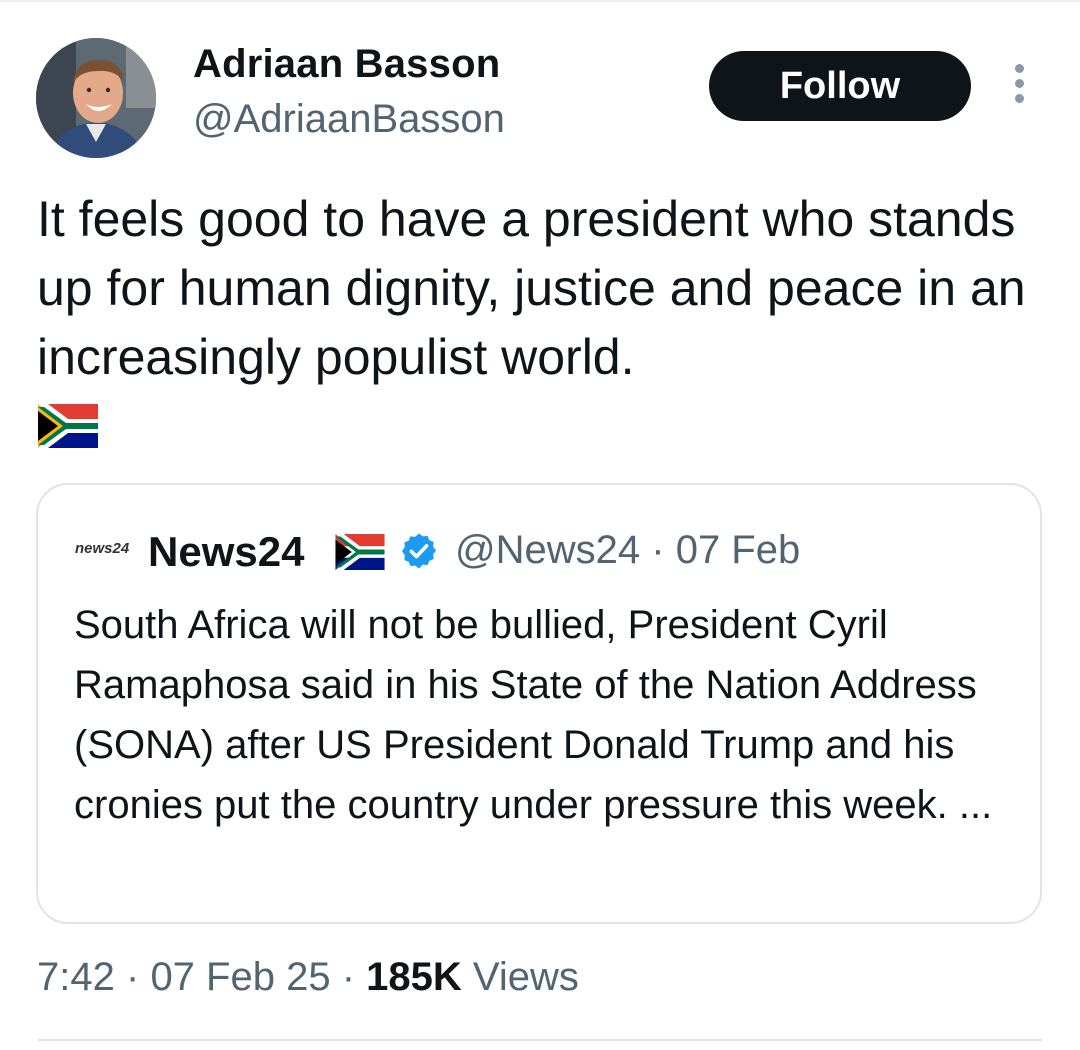  I want to click on tweet-meta: 7:42 · 07 Feb 25 · 185K Views, so click(308, 977).